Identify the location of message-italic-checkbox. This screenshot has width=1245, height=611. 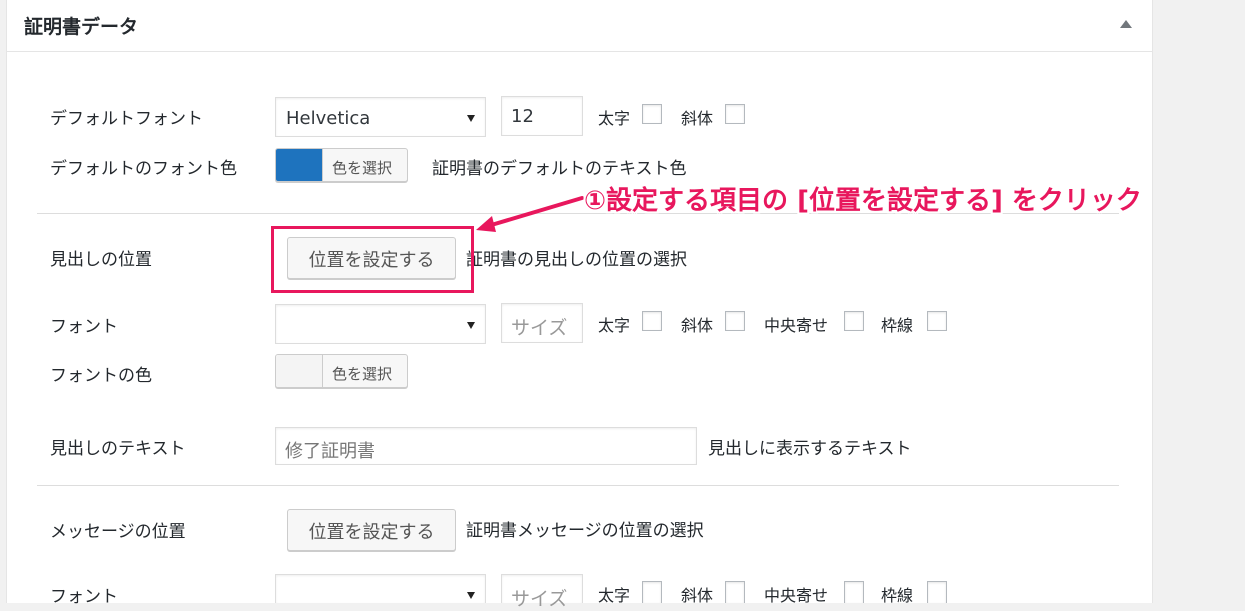
(735, 592).